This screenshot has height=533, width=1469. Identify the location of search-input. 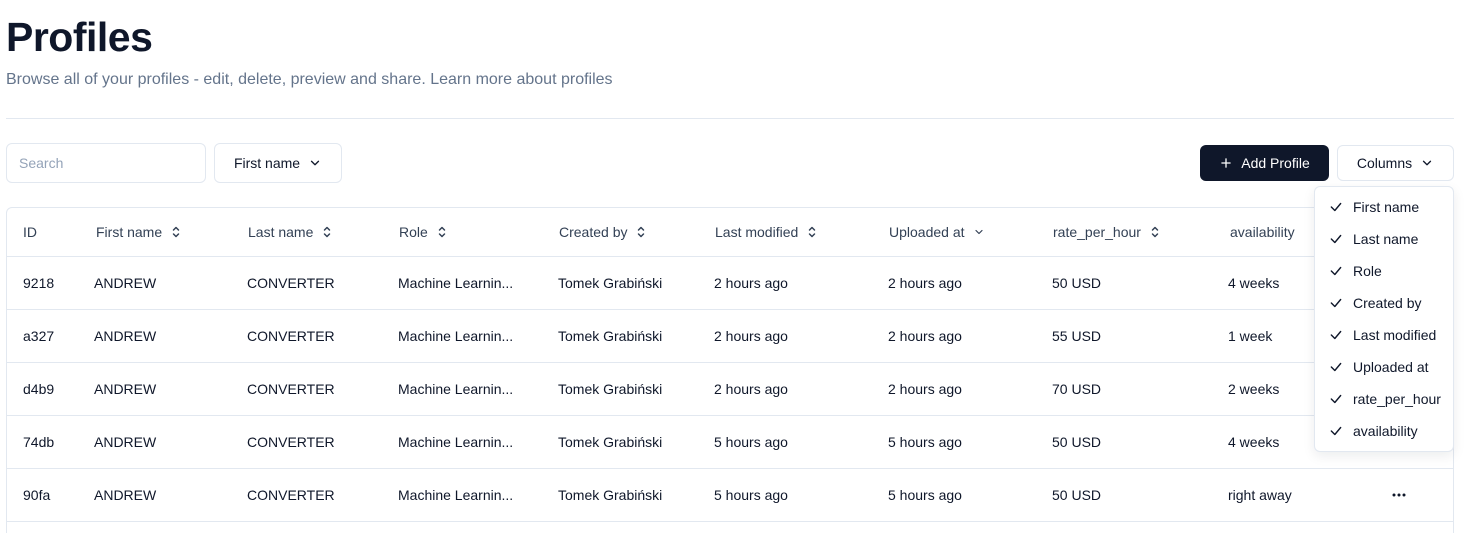
(106, 163).